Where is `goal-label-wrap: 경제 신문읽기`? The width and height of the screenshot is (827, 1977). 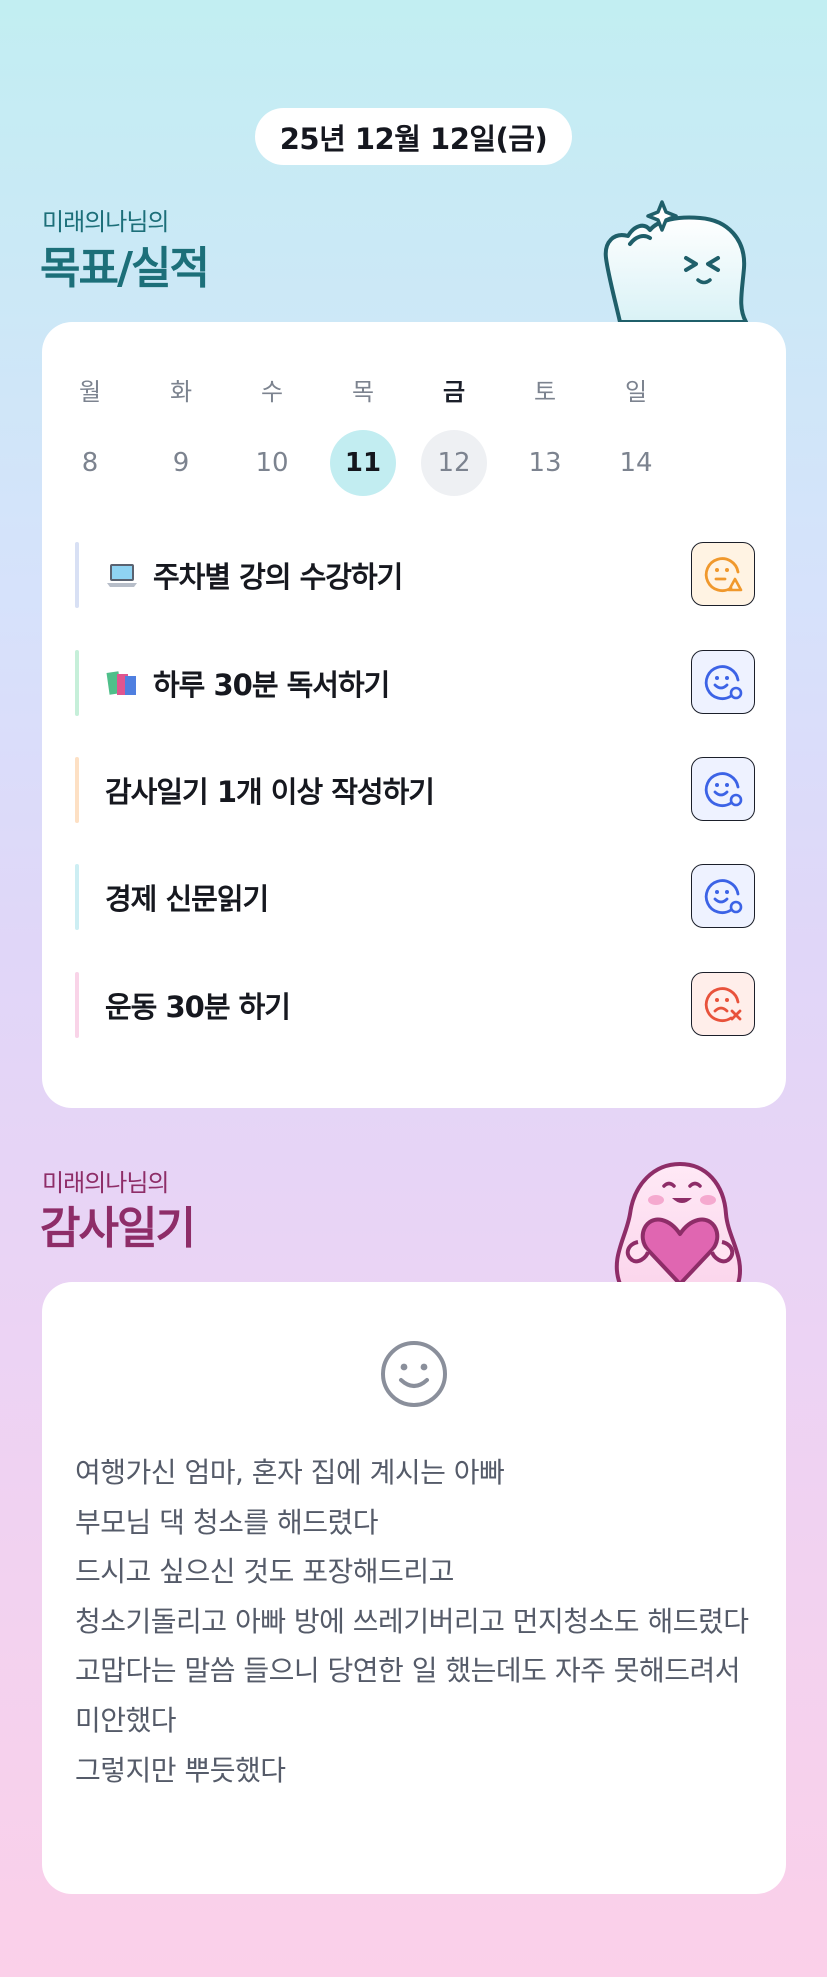
goal-label-wrap: 경제 신문읽기 is located at coordinates (187, 897).